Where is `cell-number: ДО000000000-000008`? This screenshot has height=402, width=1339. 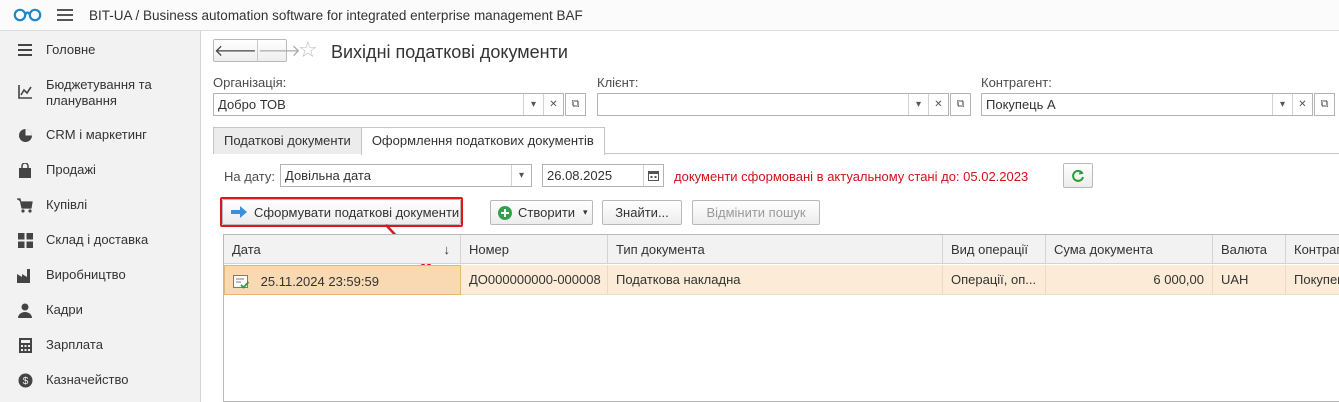
cell-number: ДО000000000-000008 is located at coordinates (534, 280).